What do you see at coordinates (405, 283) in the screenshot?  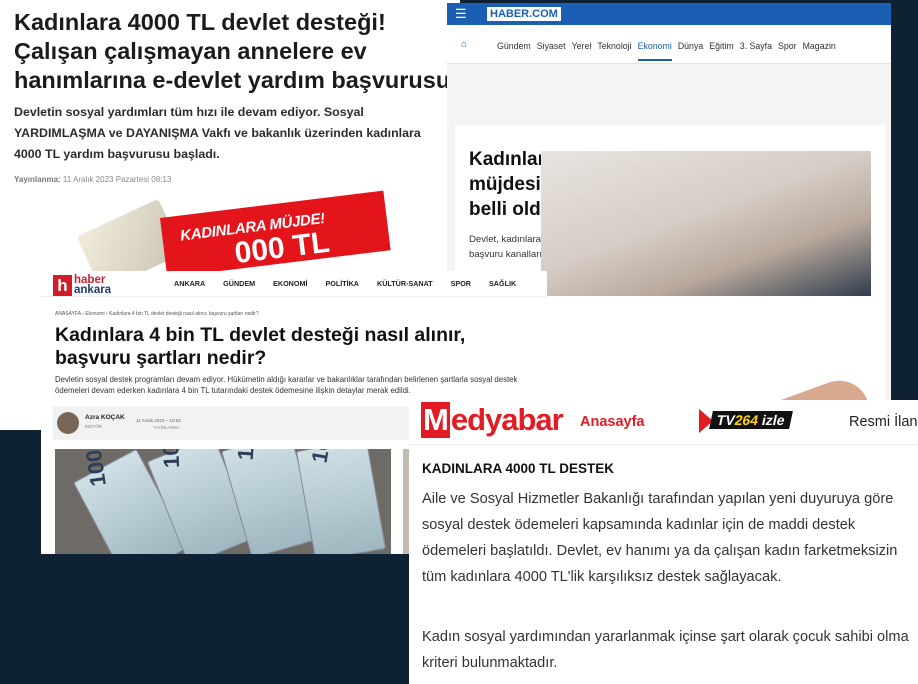 I see `nav3-item: KÜLTÜR-SANAT` at bounding box center [405, 283].